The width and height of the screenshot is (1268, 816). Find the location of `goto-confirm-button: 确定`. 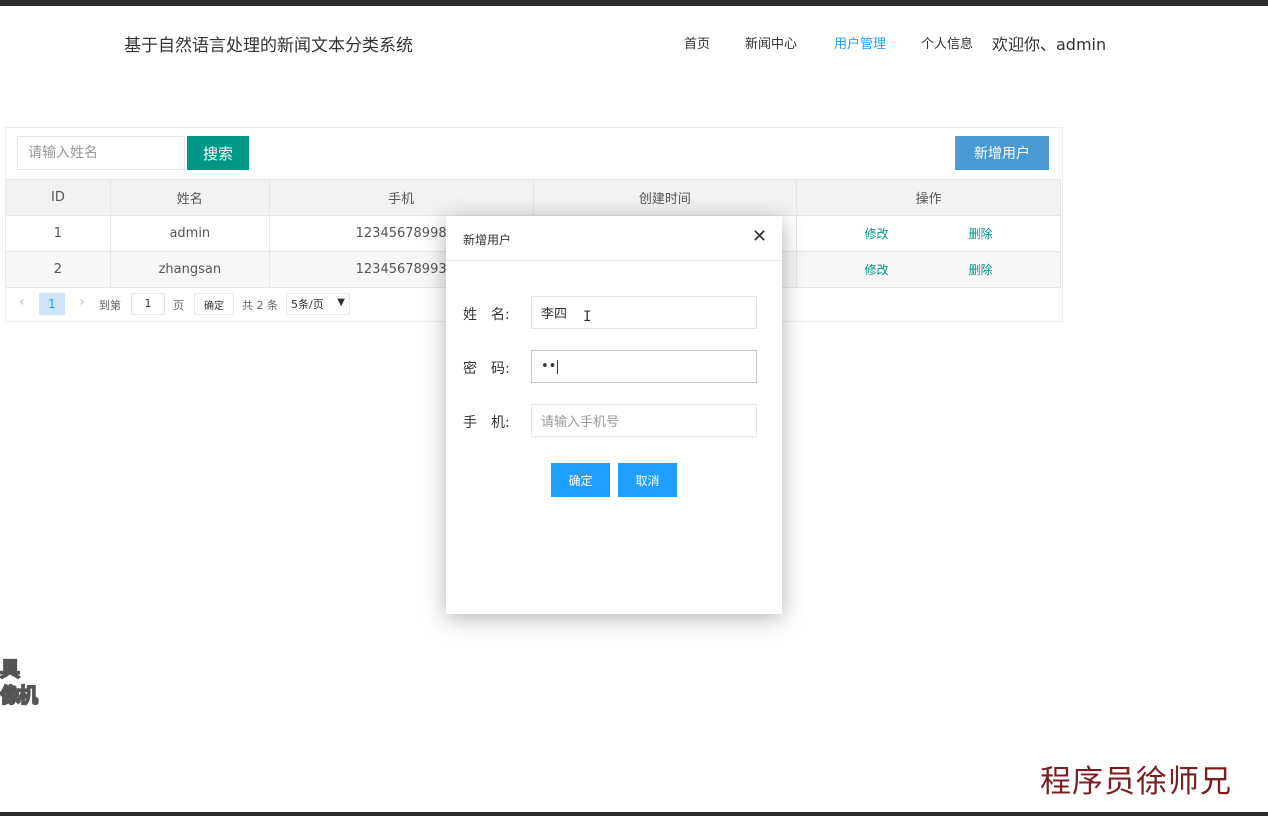

goto-confirm-button: 确定 is located at coordinates (214, 304).